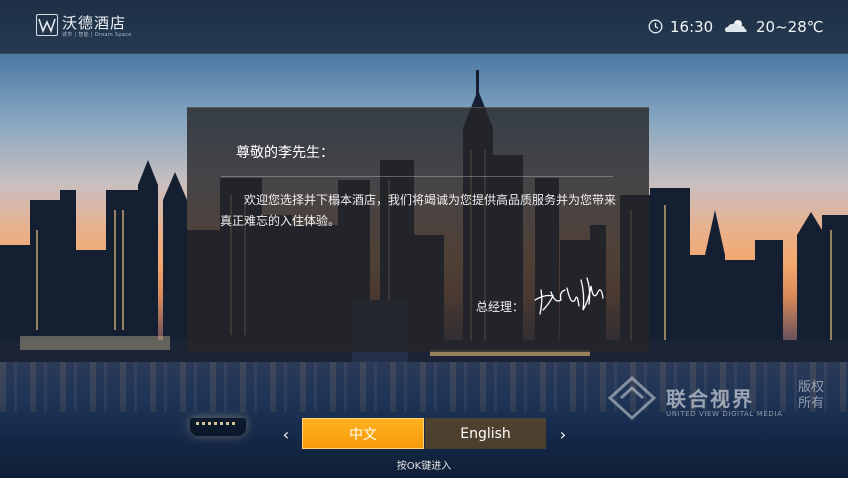 This screenshot has height=478, width=848. What do you see at coordinates (485, 433) in the screenshot?
I see `language-english-button: English` at bounding box center [485, 433].